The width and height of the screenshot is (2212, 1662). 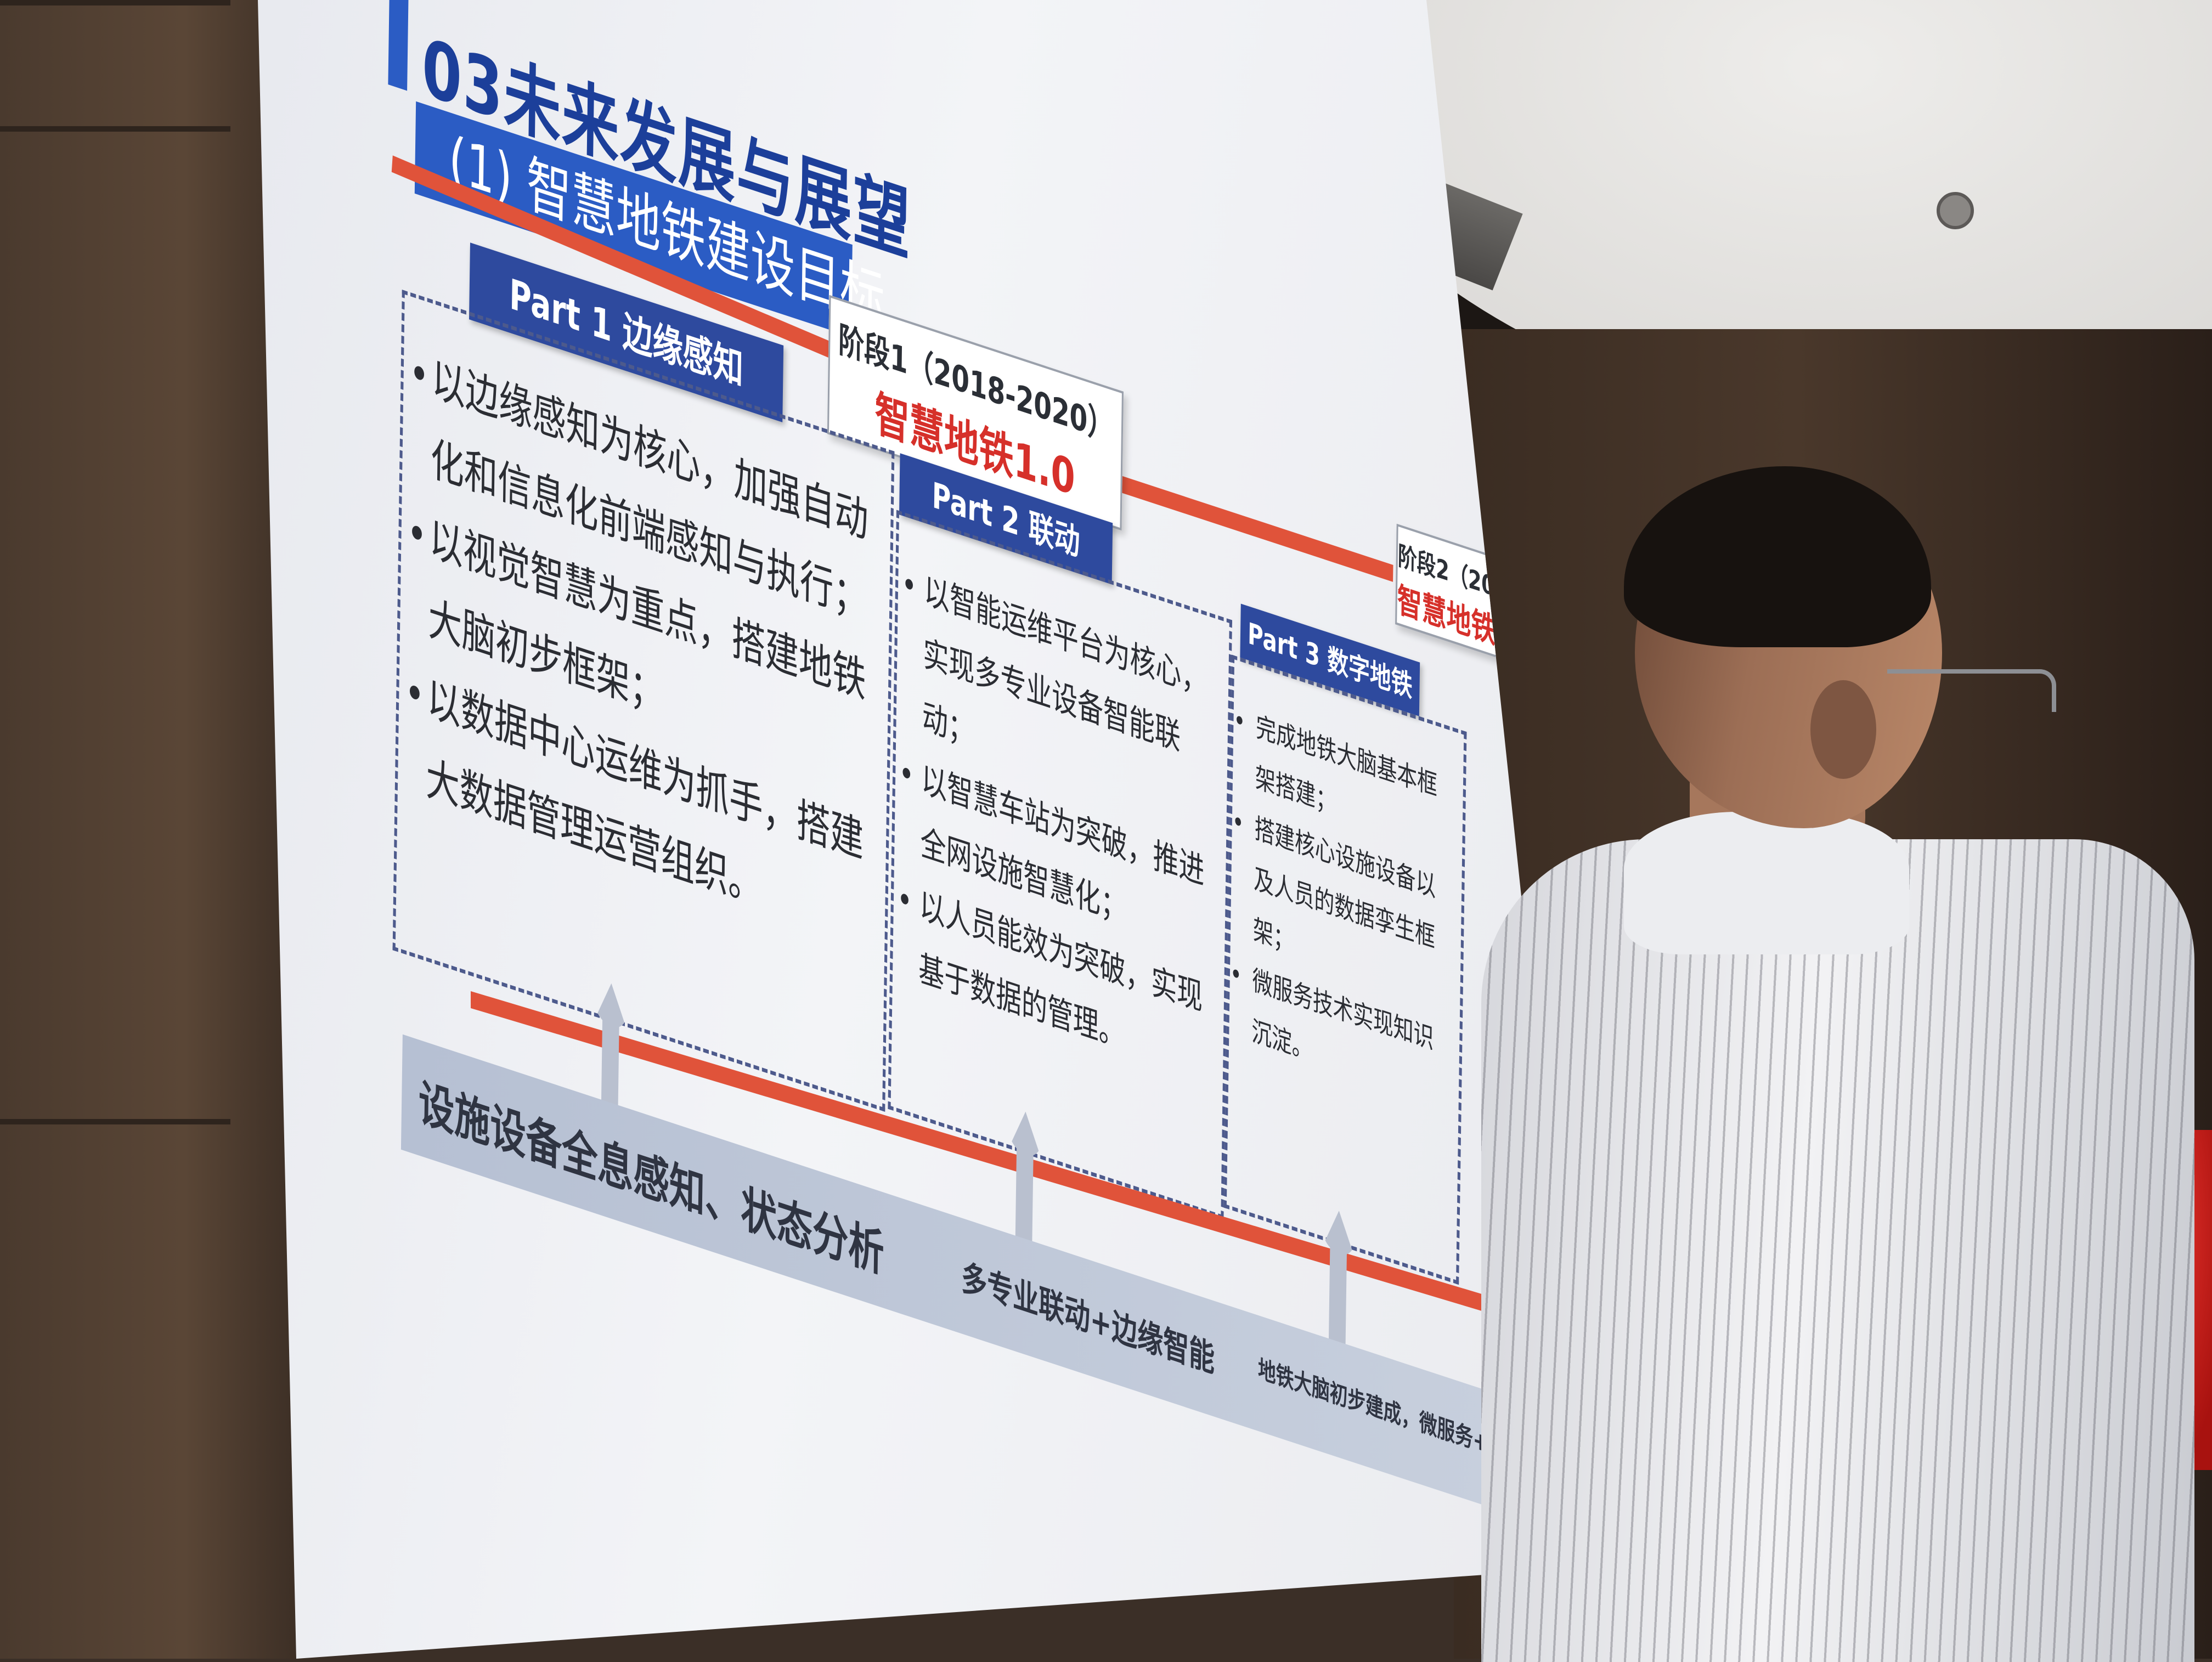 I want to click on hair, so click(x=1778, y=556).